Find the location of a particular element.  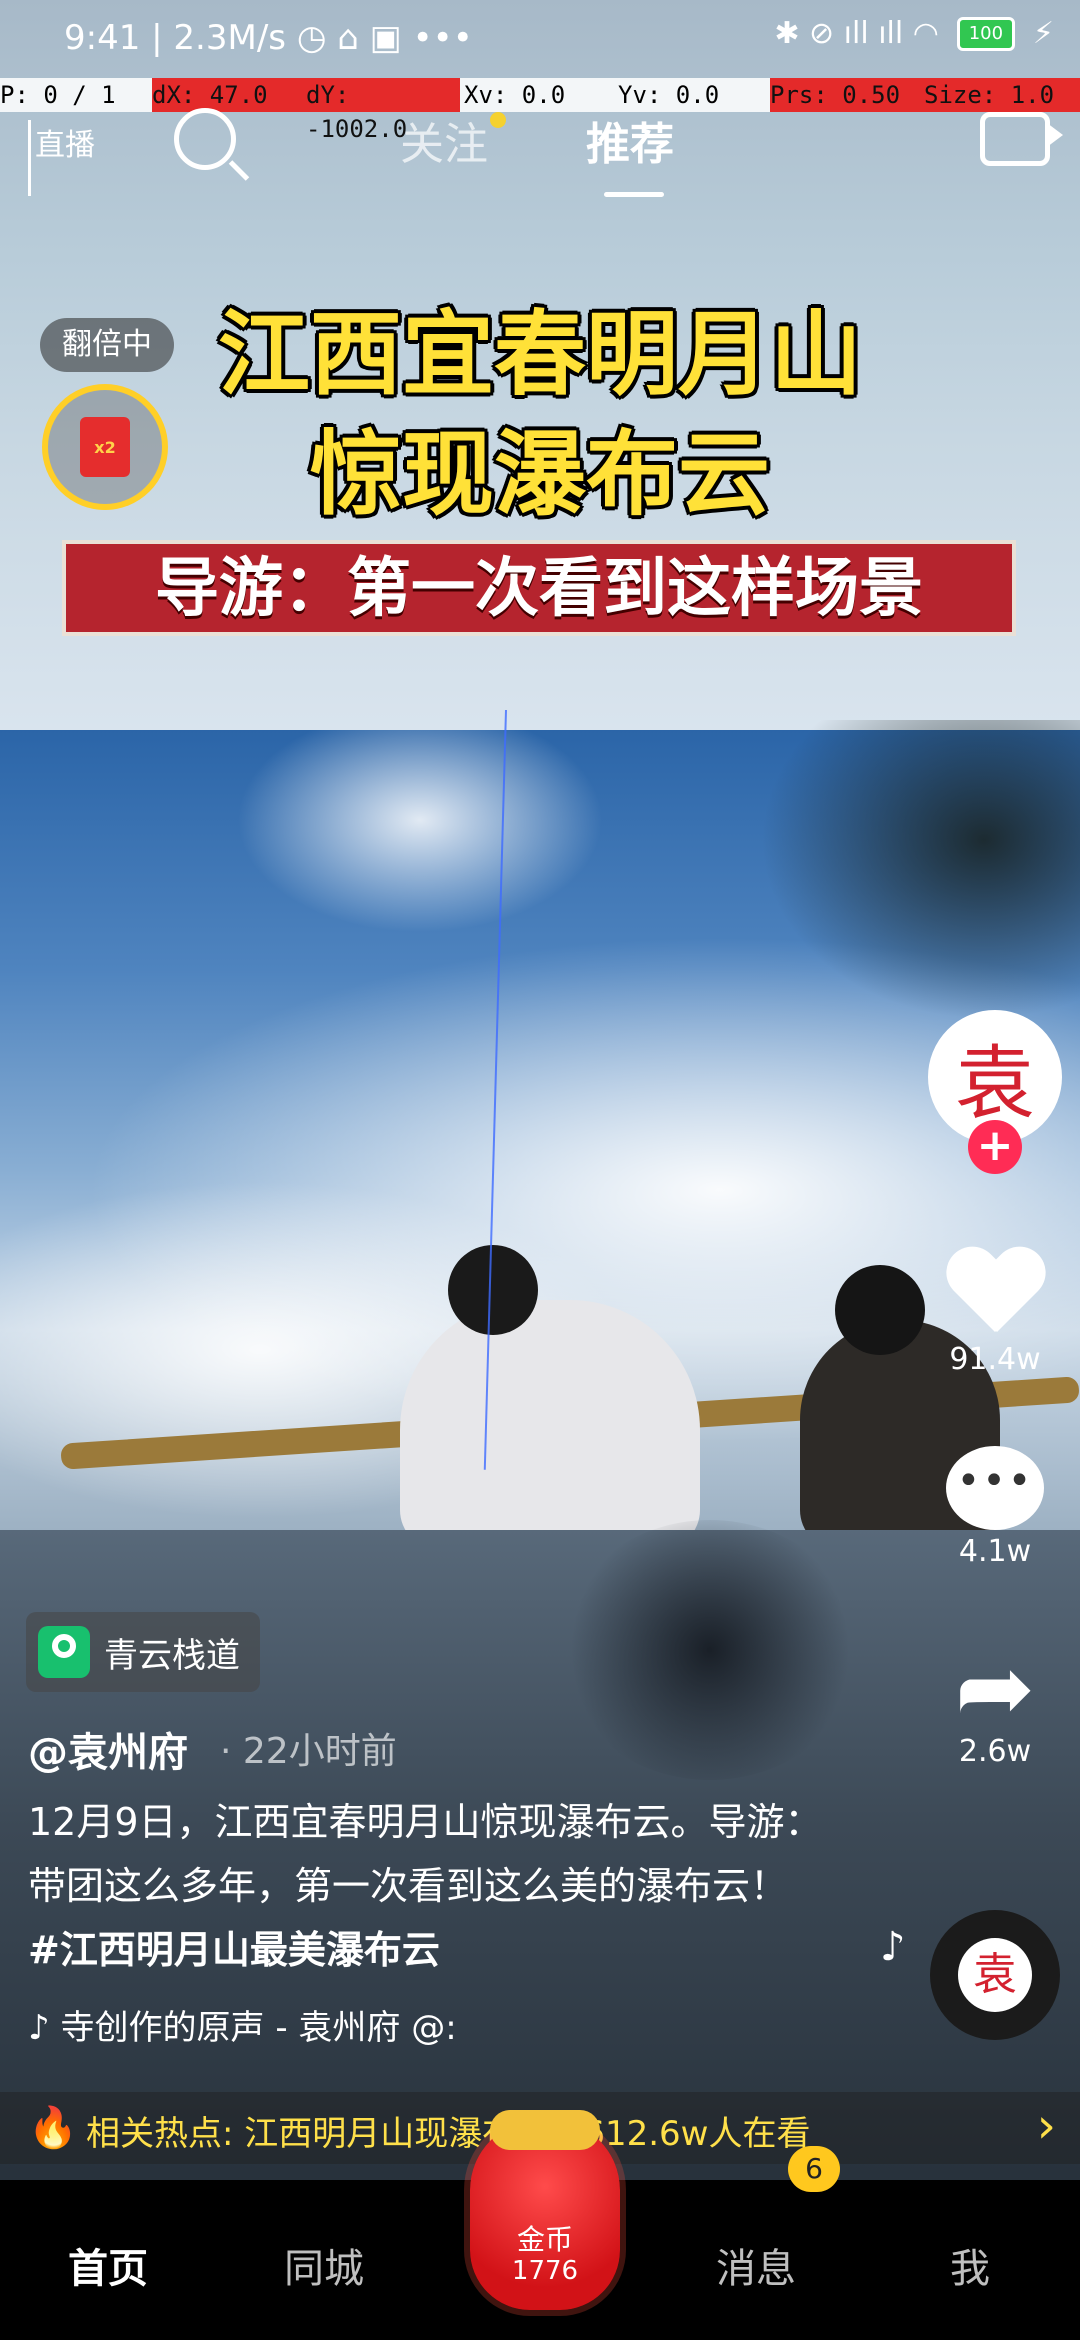

person-white-coat is located at coordinates (550, 1425).